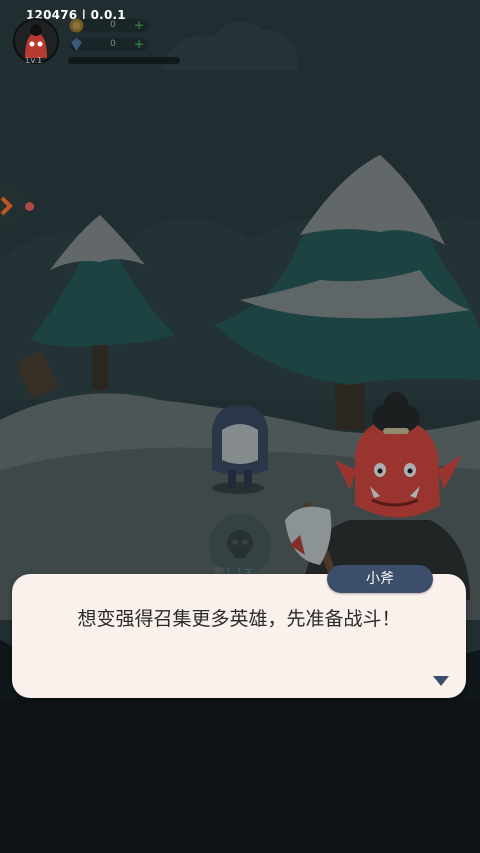 This screenshot has height=853, width=480. What do you see at coordinates (139, 25) in the screenshot?
I see `add-gold-button: +` at bounding box center [139, 25].